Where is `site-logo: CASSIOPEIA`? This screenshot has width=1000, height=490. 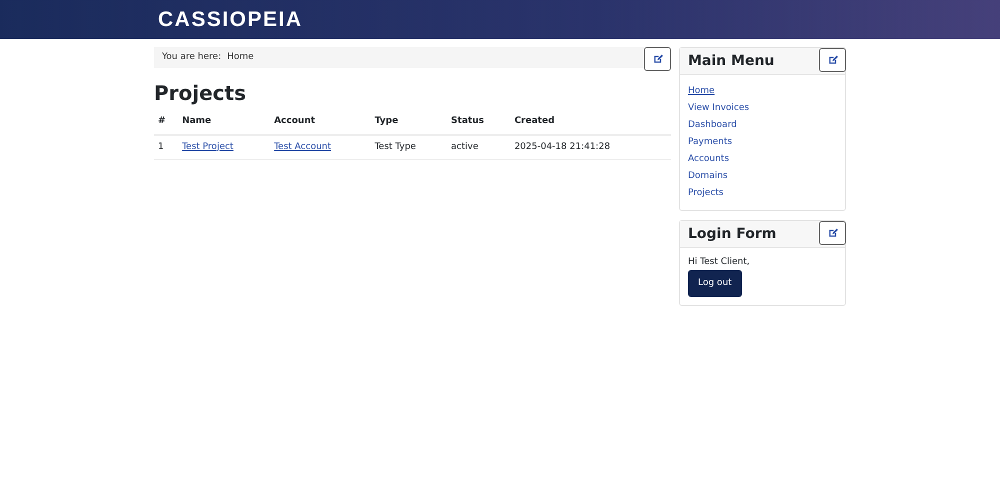 site-logo: CASSIOPEIA is located at coordinates (228, 19).